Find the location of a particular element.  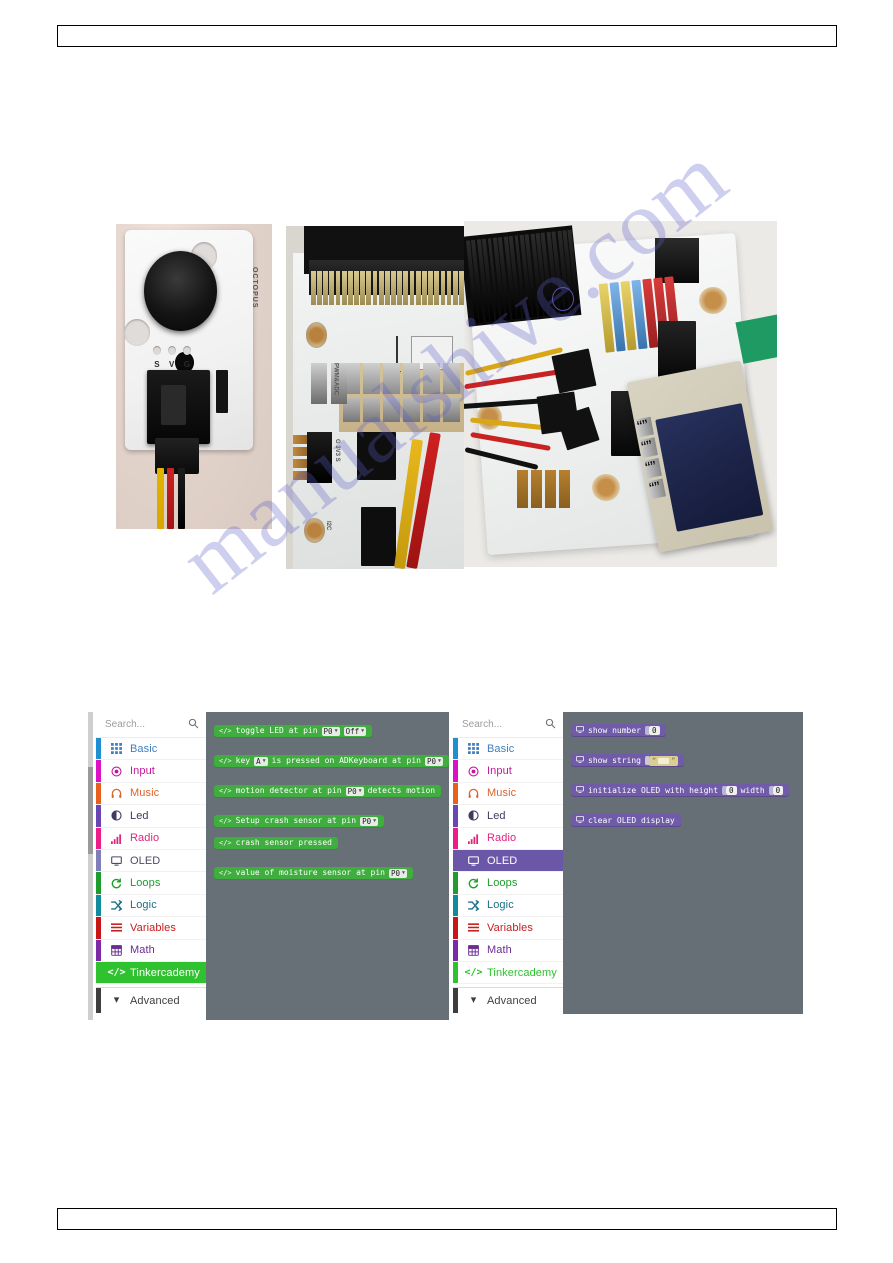

block-label: toggle LED at pin is located at coordinates (276, 731).